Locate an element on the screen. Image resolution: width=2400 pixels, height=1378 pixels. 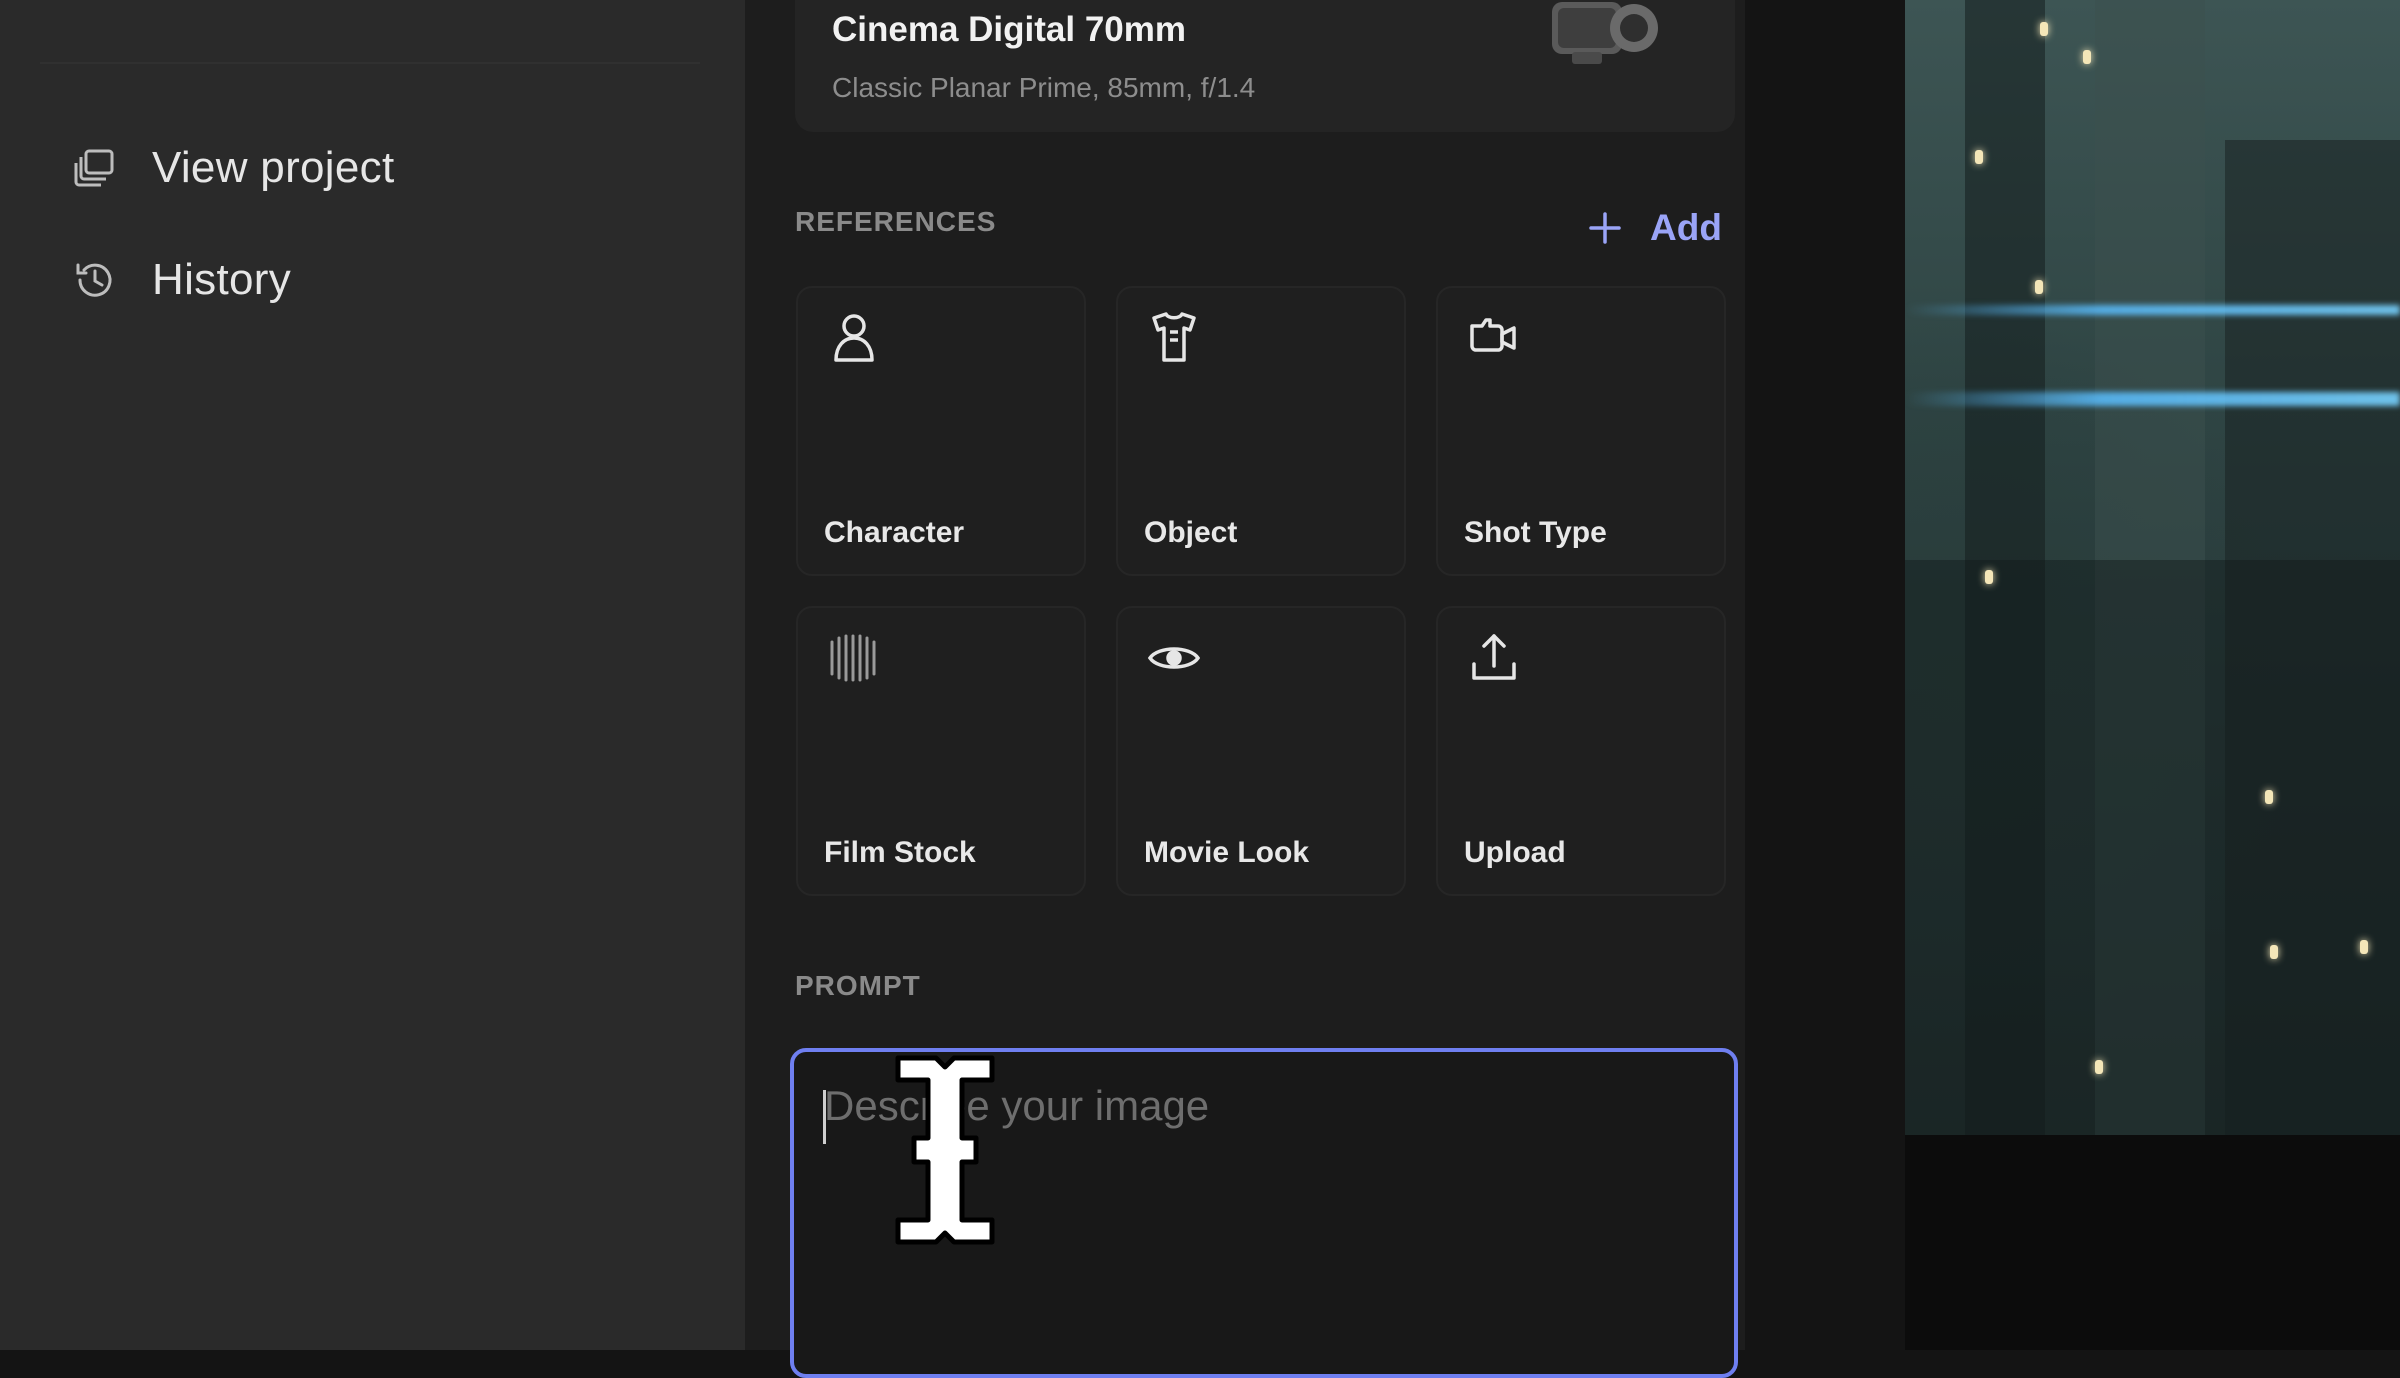
reference-card-label: Object is located at coordinates (1191, 532).